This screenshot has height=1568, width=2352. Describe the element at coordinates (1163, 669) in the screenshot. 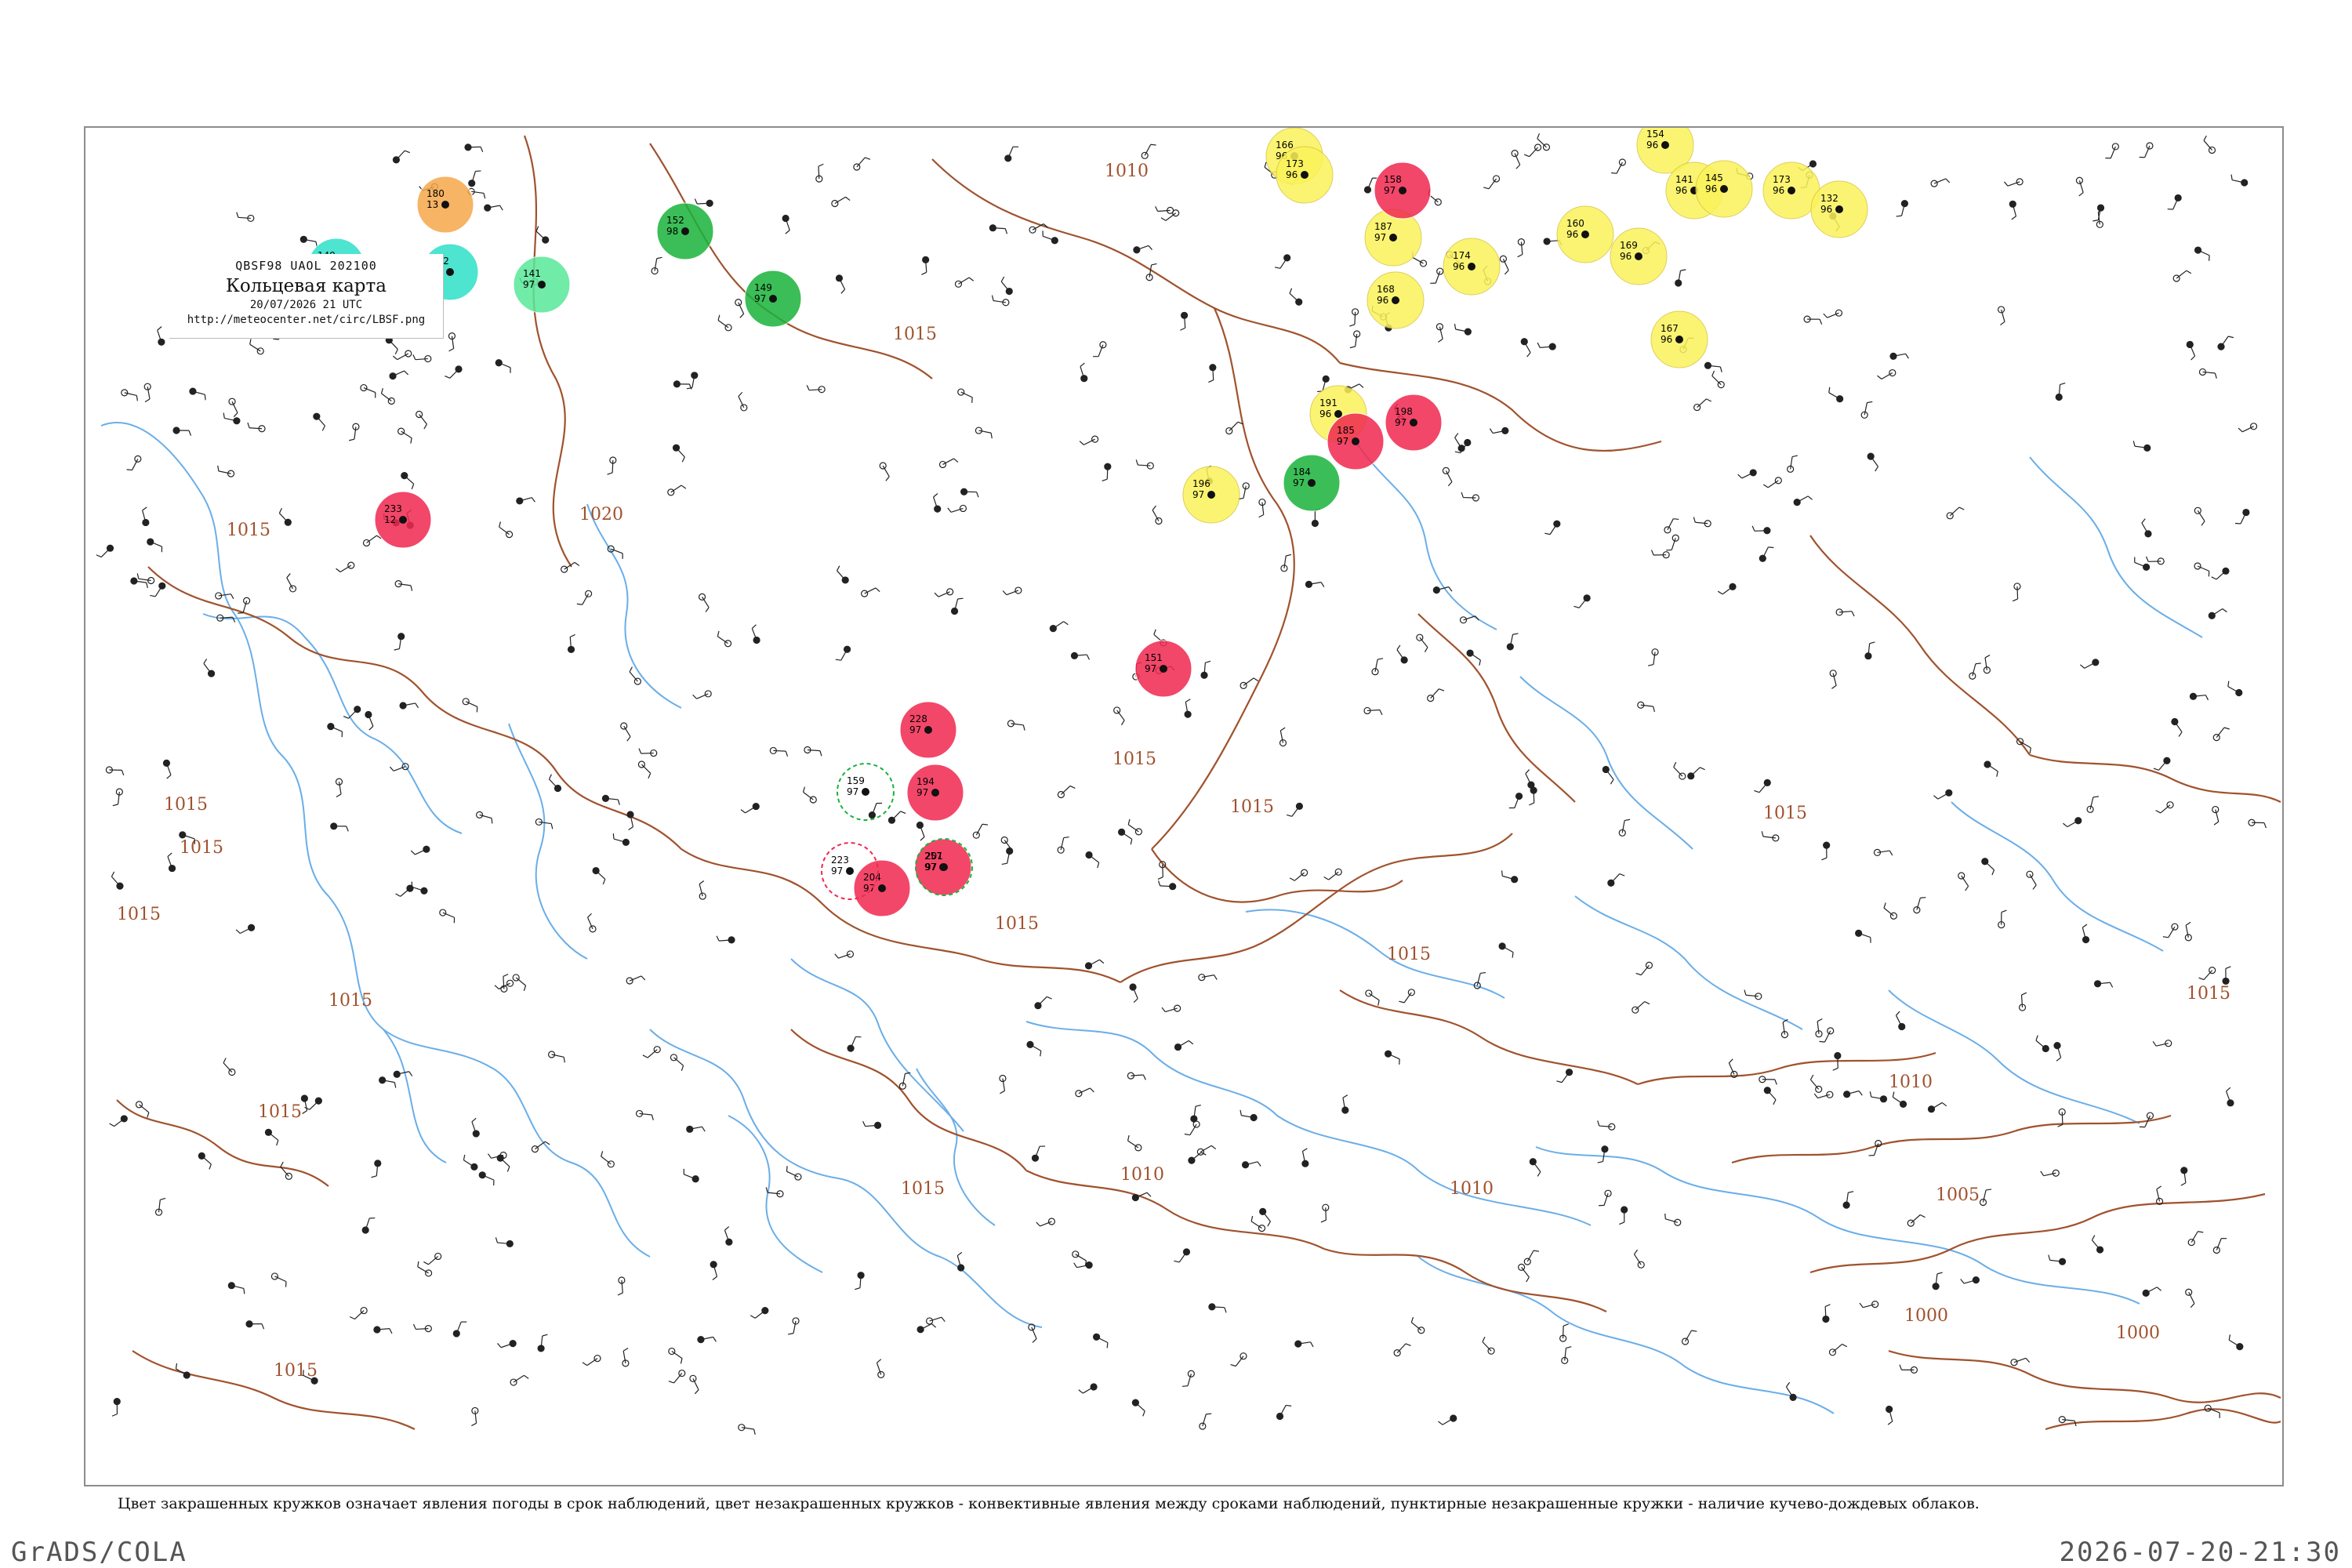

I see `weather-circle-red: 15197` at that location.